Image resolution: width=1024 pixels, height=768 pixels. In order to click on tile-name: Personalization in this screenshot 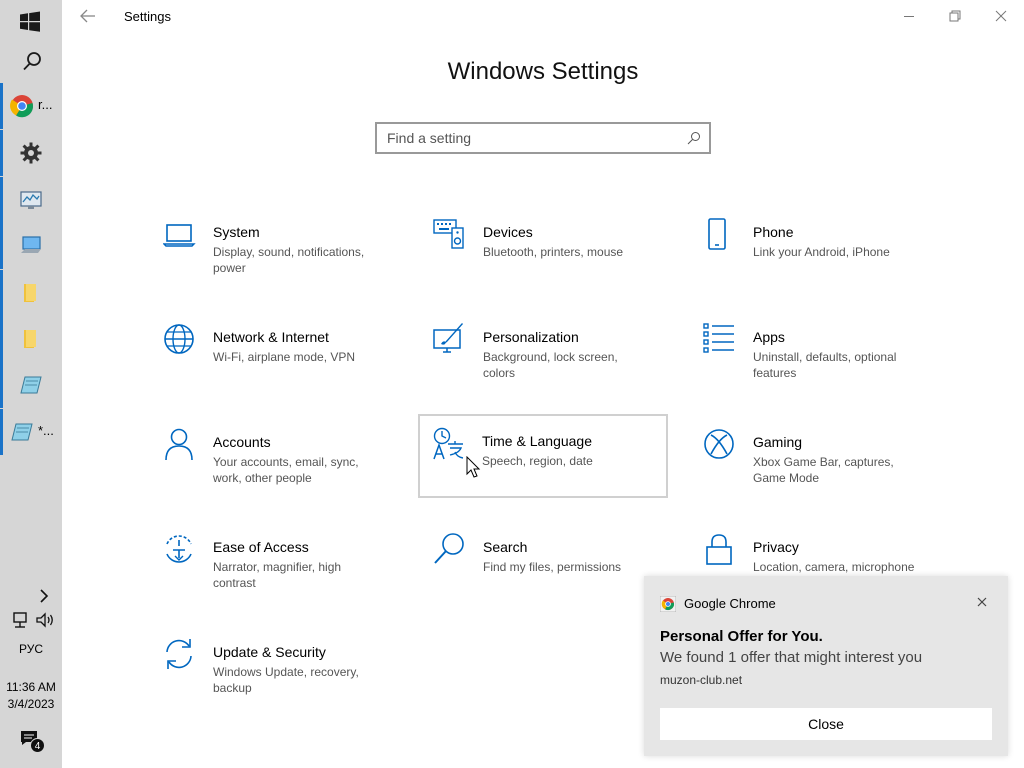, I will do `click(531, 337)`.